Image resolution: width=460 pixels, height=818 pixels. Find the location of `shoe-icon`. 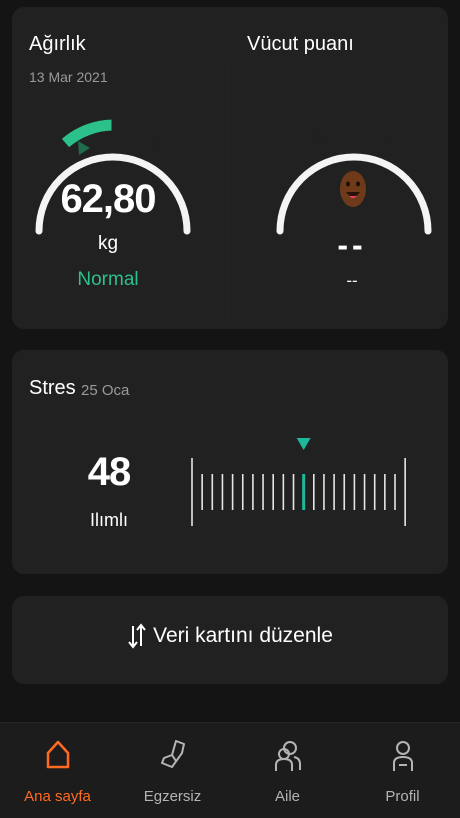

shoe-icon is located at coordinates (172, 754).